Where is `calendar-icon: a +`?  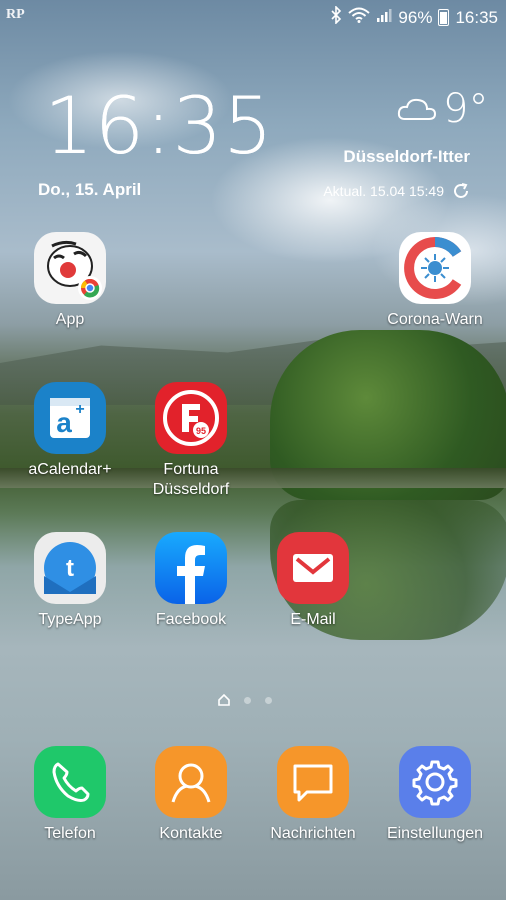
calendar-icon: a + is located at coordinates (70, 418).